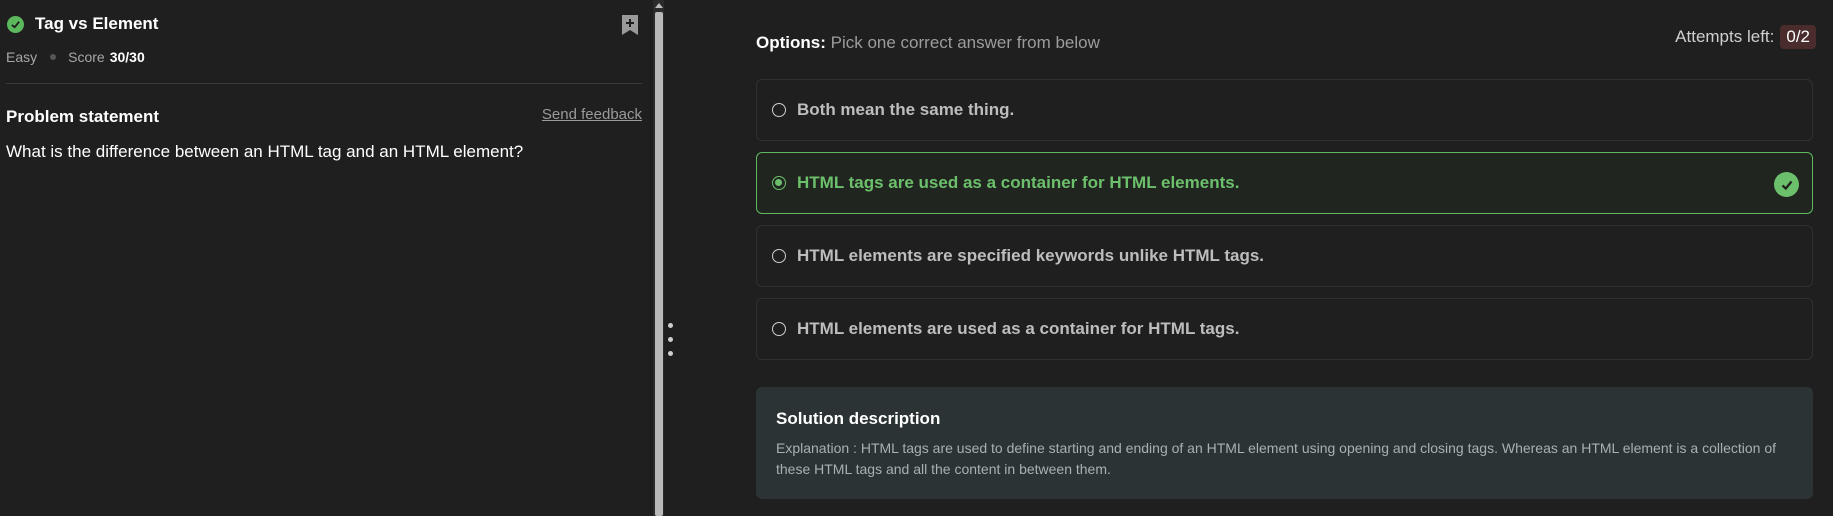 The image size is (1833, 516). I want to click on separator-dot, so click(53, 57).